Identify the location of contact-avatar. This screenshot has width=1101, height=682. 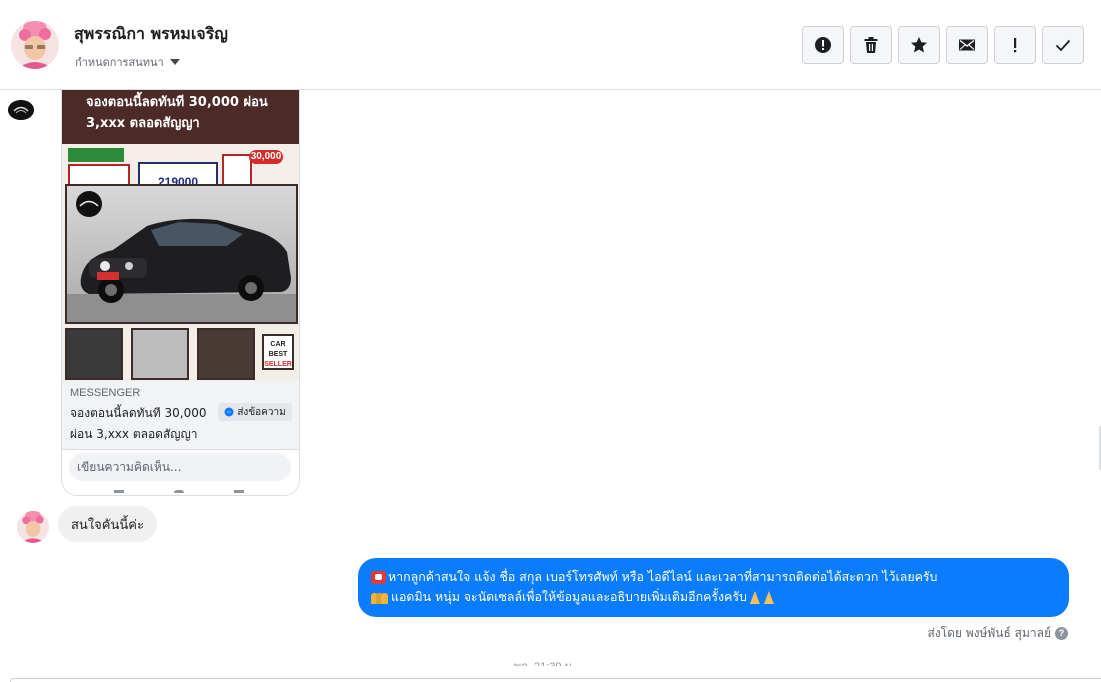
(35, 45).